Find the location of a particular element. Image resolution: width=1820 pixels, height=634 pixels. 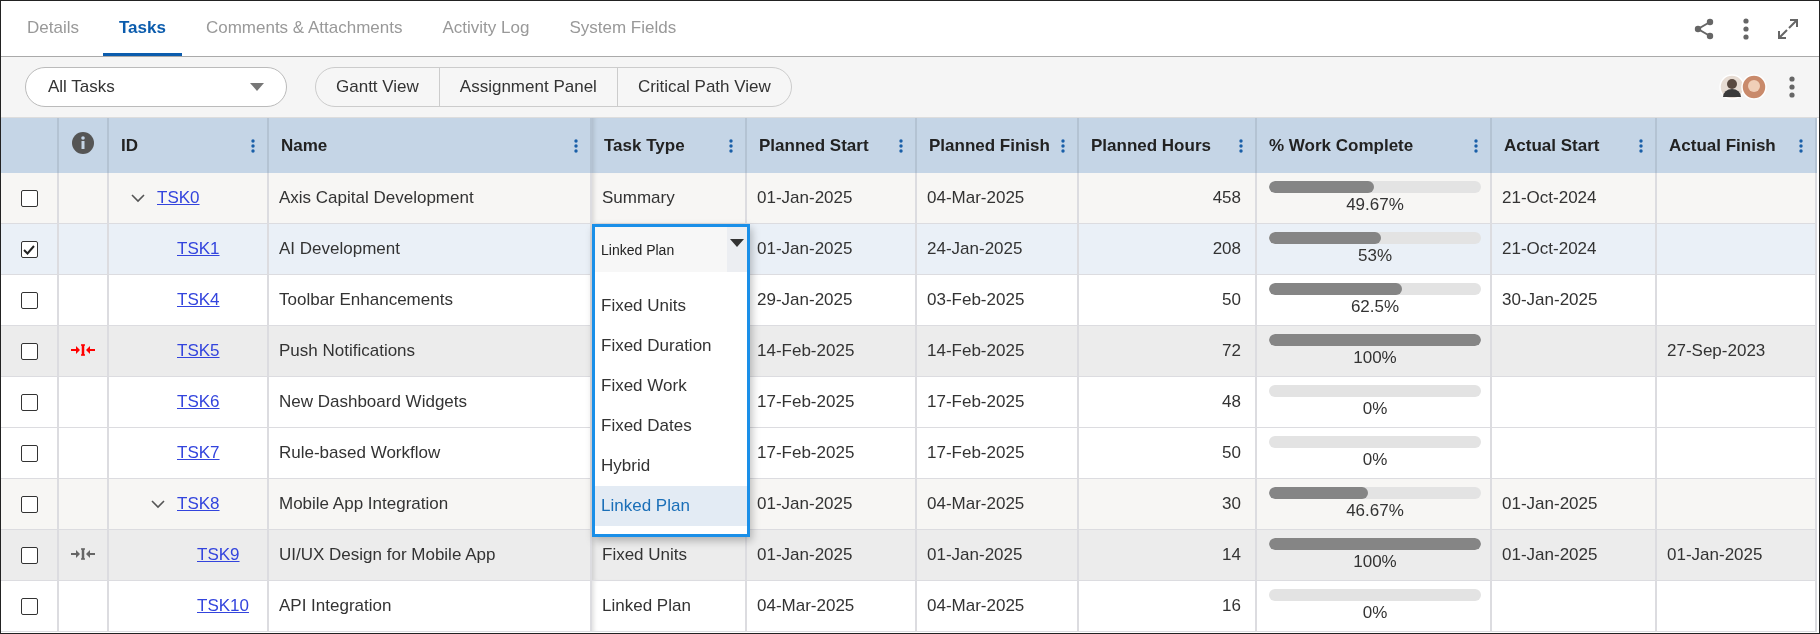

task-name: Mobile App Integration is located at coordinates (364, 503).